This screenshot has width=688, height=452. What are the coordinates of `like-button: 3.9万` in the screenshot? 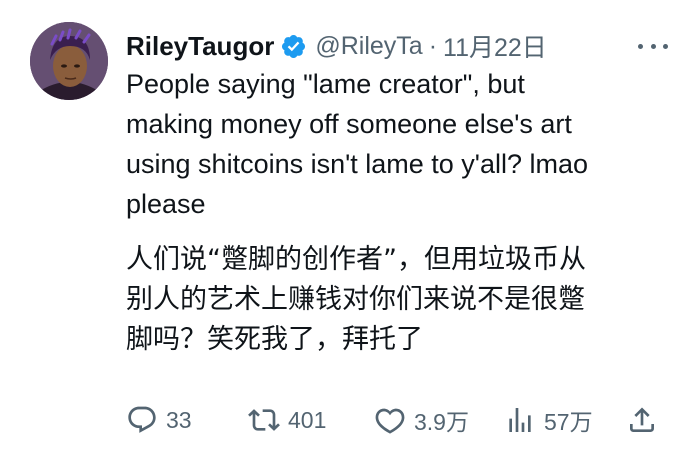 It's located at (421, 420).